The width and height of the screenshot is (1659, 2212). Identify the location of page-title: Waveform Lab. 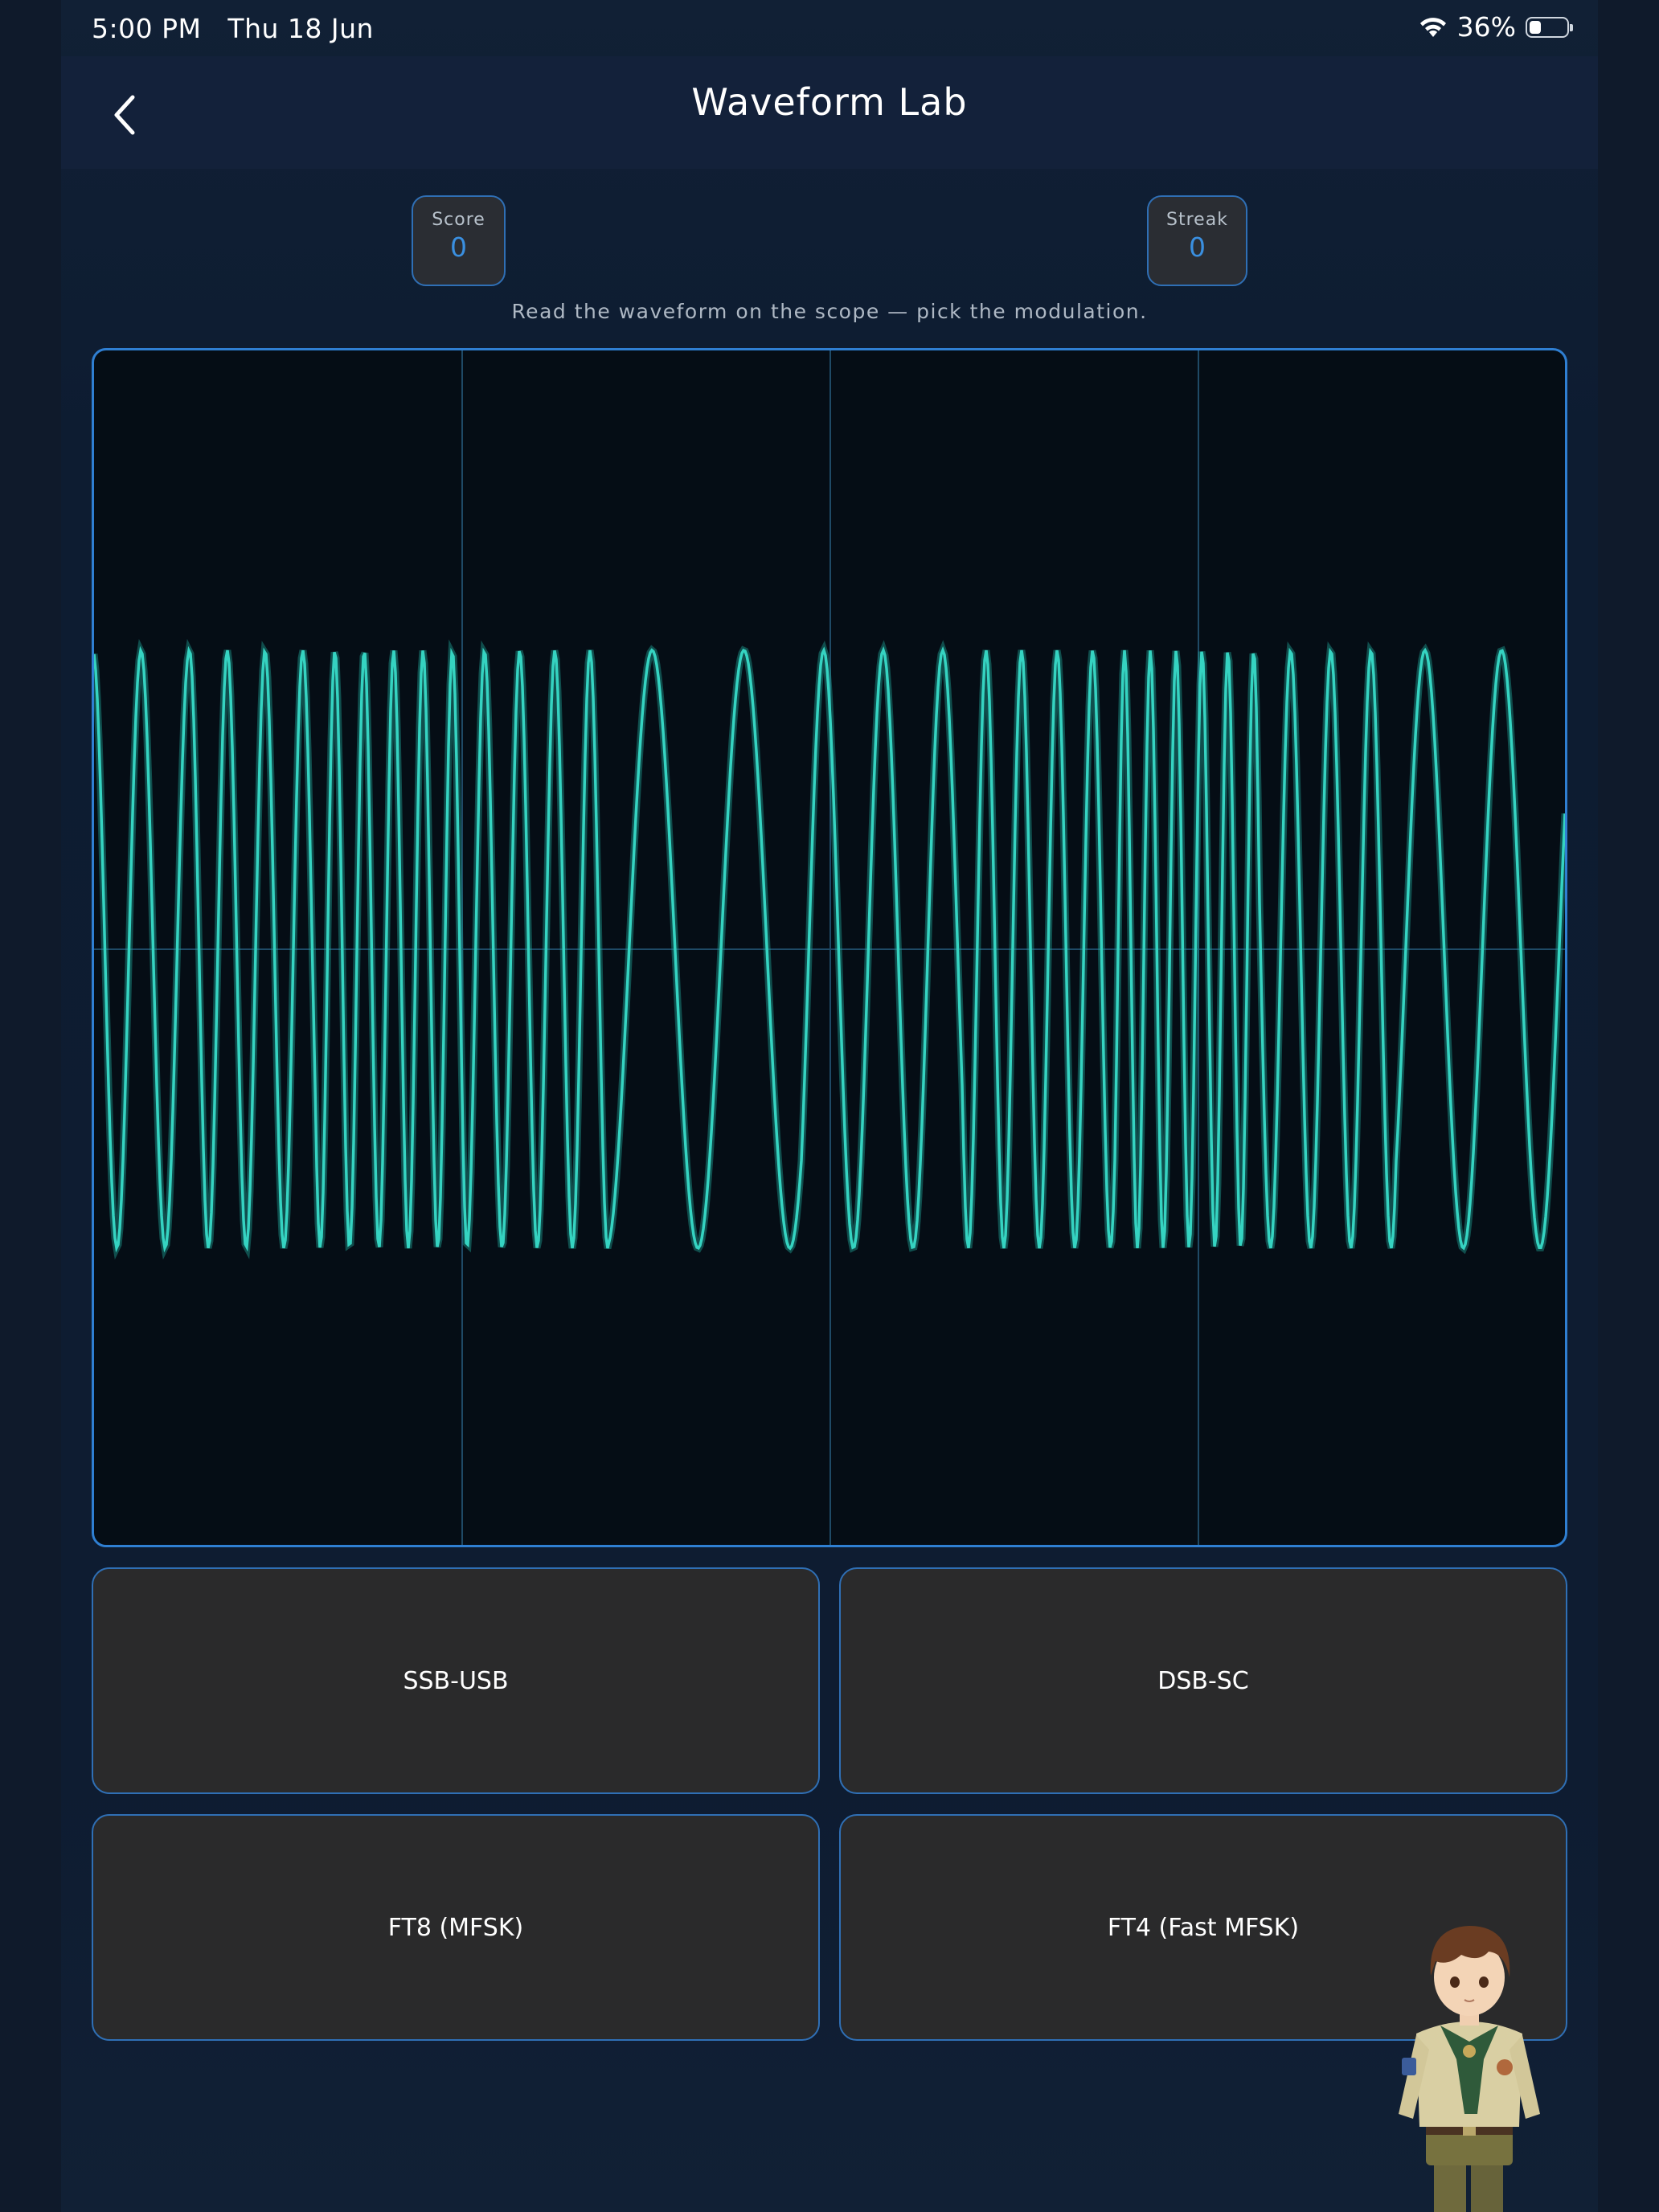
(829, 102).